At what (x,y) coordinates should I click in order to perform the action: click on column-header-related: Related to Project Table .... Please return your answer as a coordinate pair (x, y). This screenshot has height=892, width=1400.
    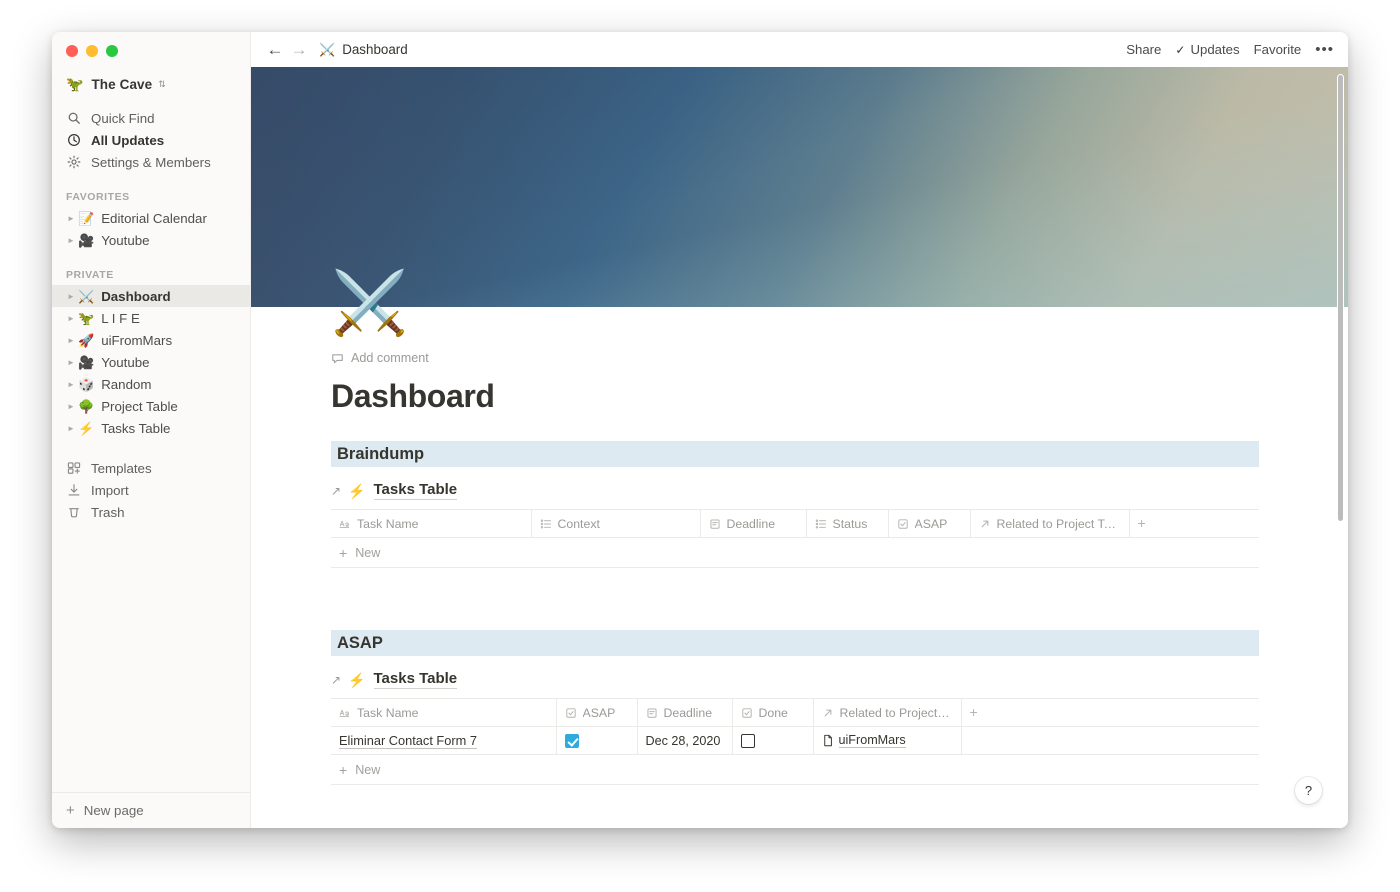
    Looking at the image, I should click on (887, 713).